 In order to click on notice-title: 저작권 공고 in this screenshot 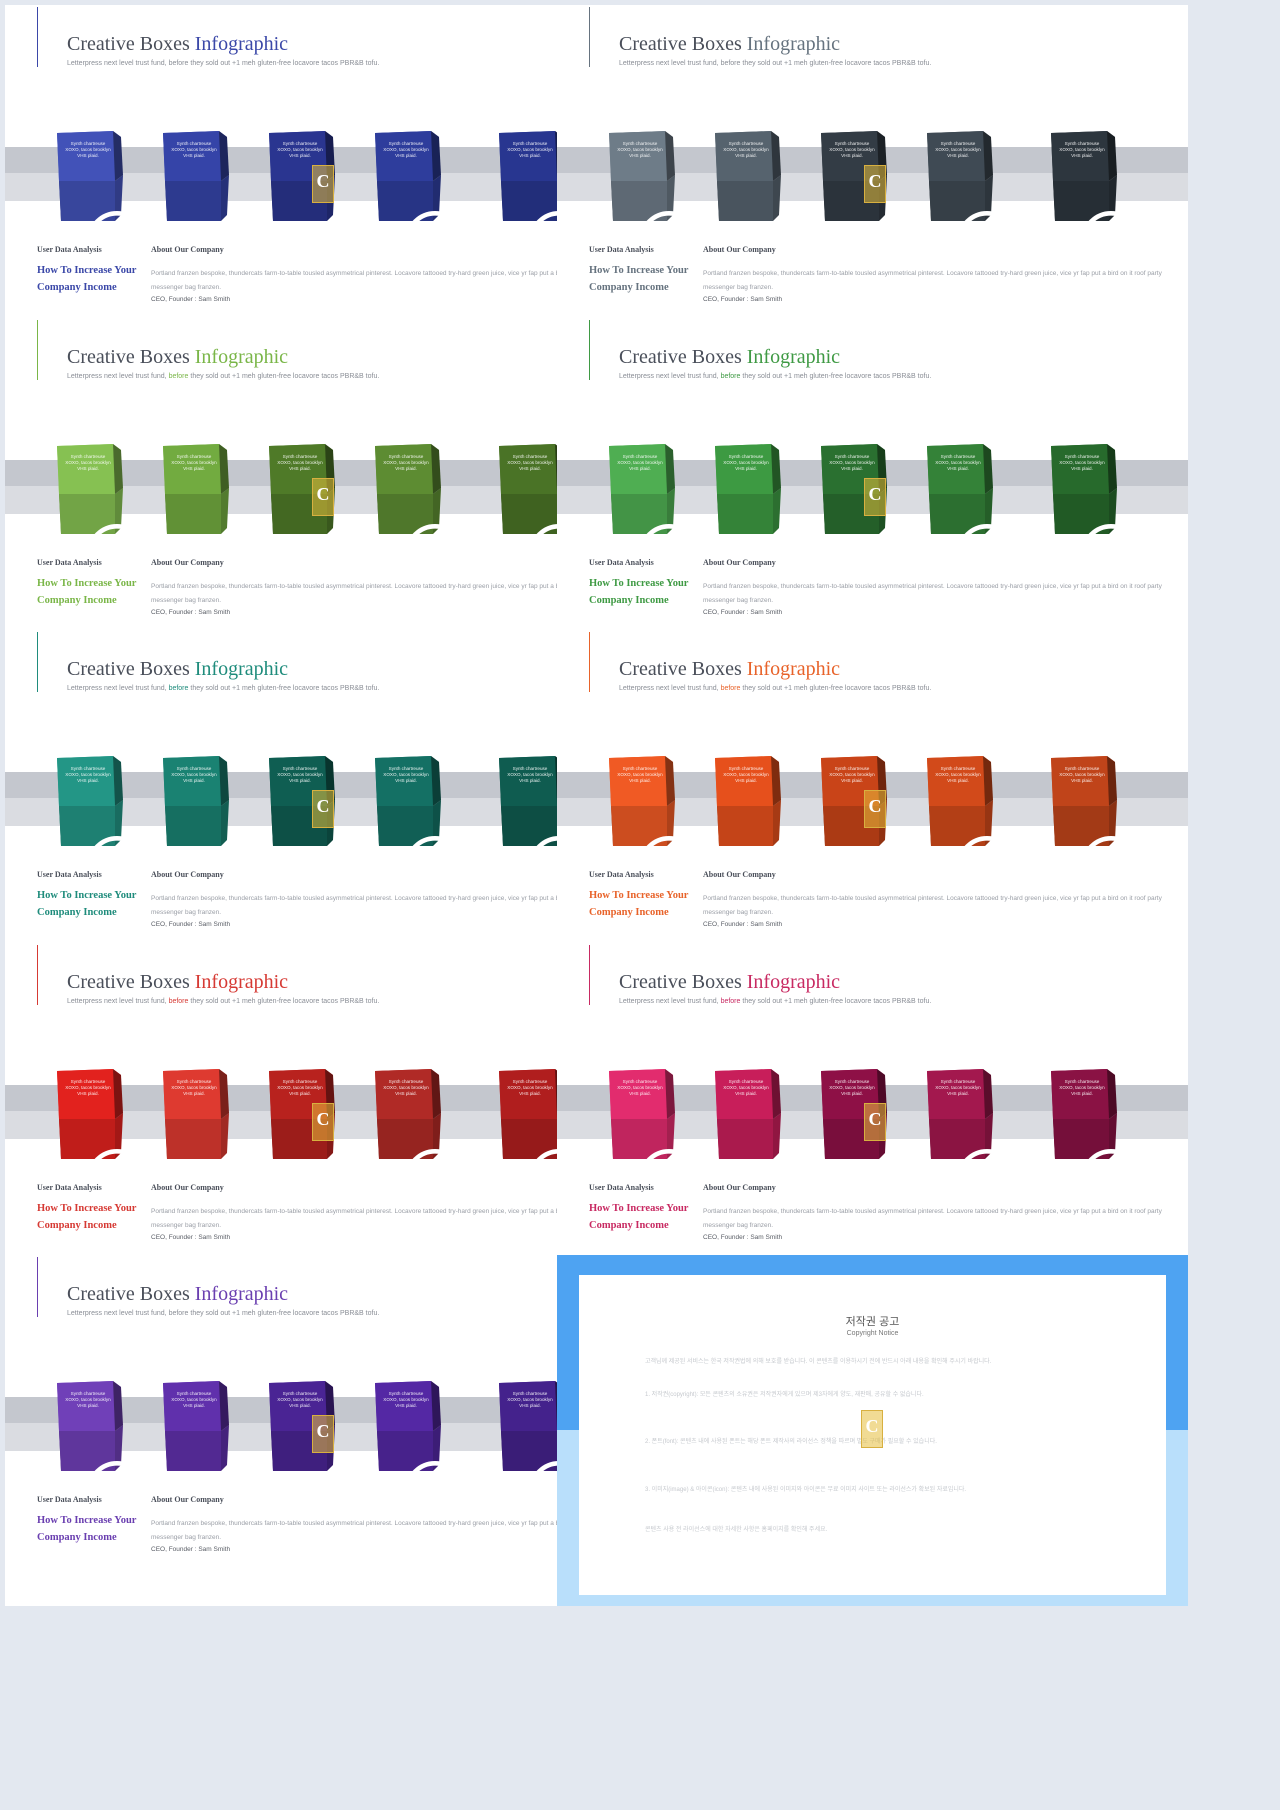, I will do `click(872, 1322)`.